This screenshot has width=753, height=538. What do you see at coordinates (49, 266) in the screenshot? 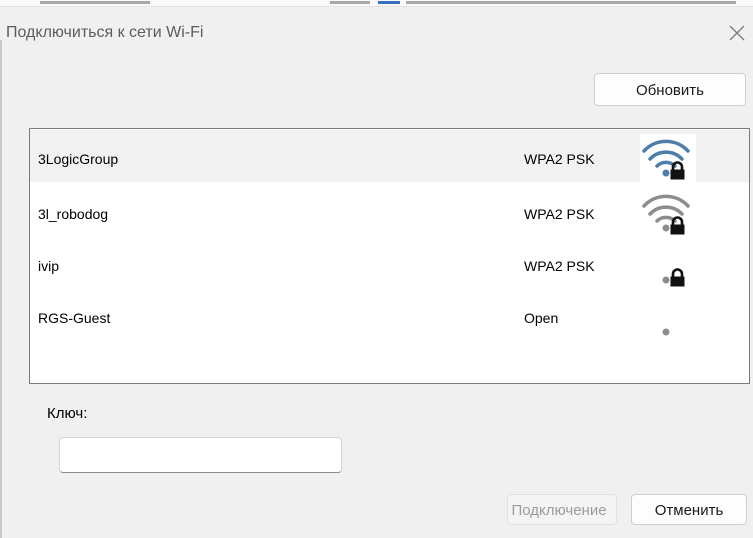
I see `network-name: ivip` at bounding box center [49, 266].